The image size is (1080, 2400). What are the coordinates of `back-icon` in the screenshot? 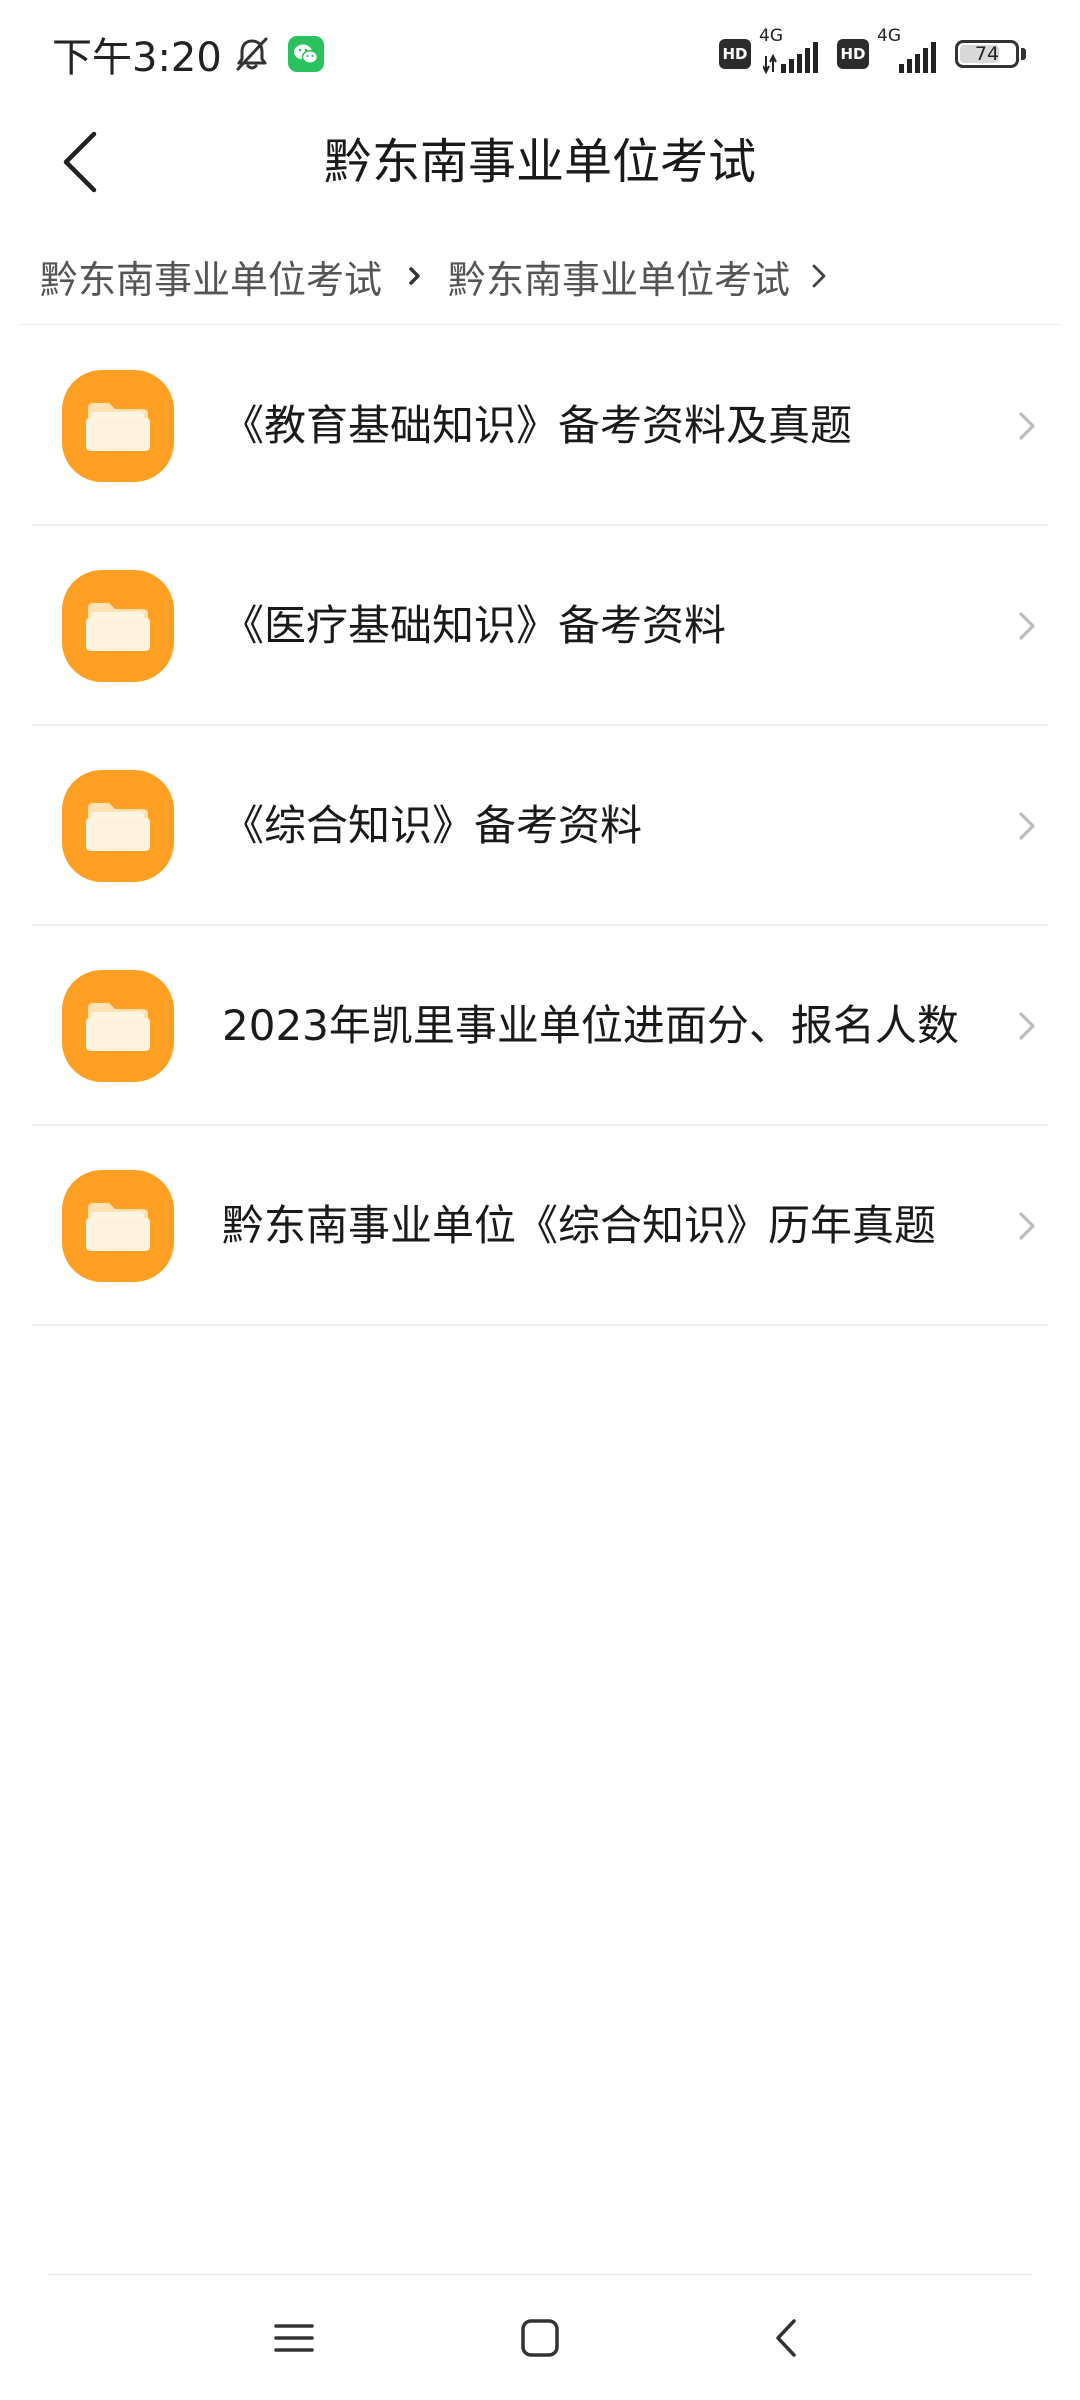 It's located at (786, 2338).